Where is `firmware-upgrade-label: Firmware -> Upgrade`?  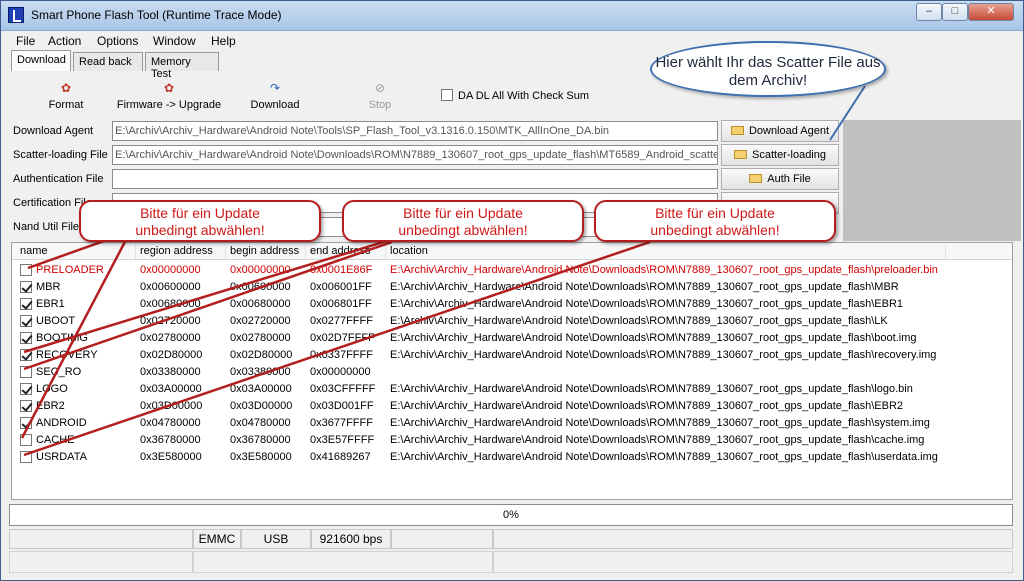 firmware-upgrade-label: Firmware -> Upgrade is located at coordinates (169, 105).